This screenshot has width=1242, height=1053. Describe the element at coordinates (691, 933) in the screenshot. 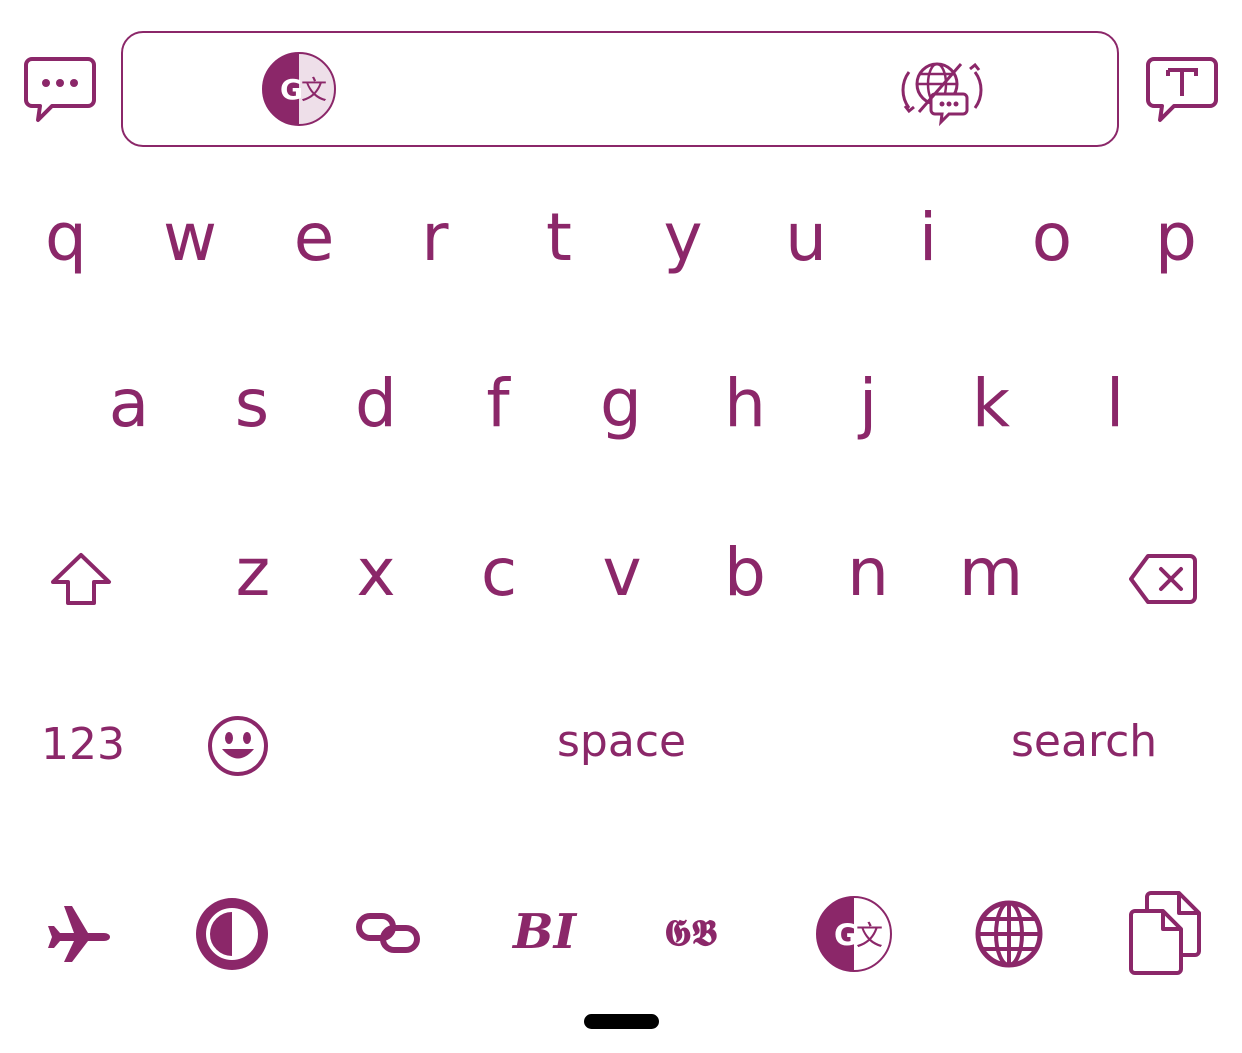

I see `gothic-font-label: 𝕲𝕭` at that location.